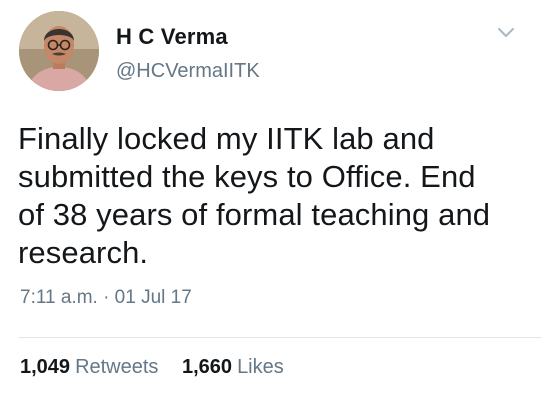 The height and width of the screenshot is (400, 542). I want to click on display-name: H C Verma, so click(172, 37).